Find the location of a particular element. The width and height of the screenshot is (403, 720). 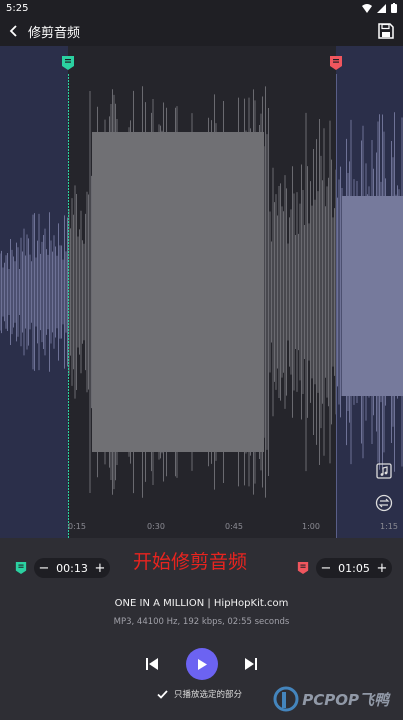

music-file-icon is located at coordinates (384, 471).